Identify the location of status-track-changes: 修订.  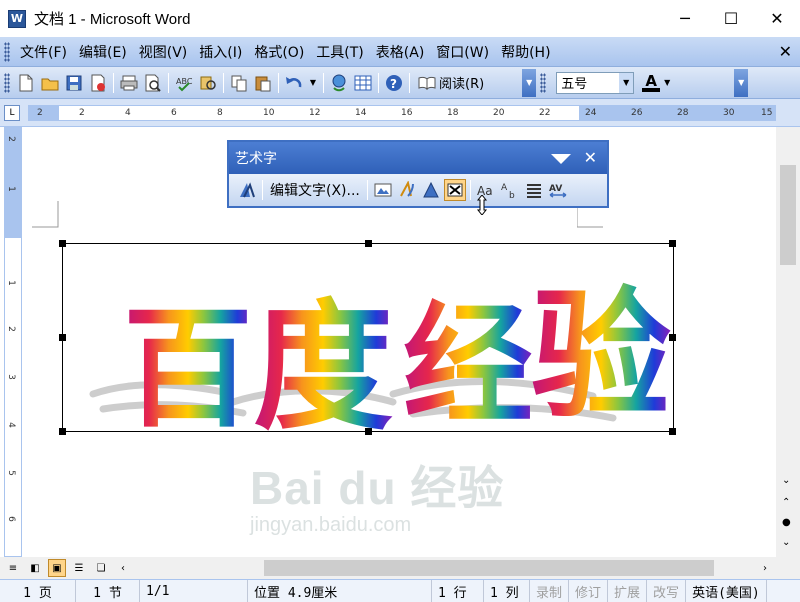
(589, 590).